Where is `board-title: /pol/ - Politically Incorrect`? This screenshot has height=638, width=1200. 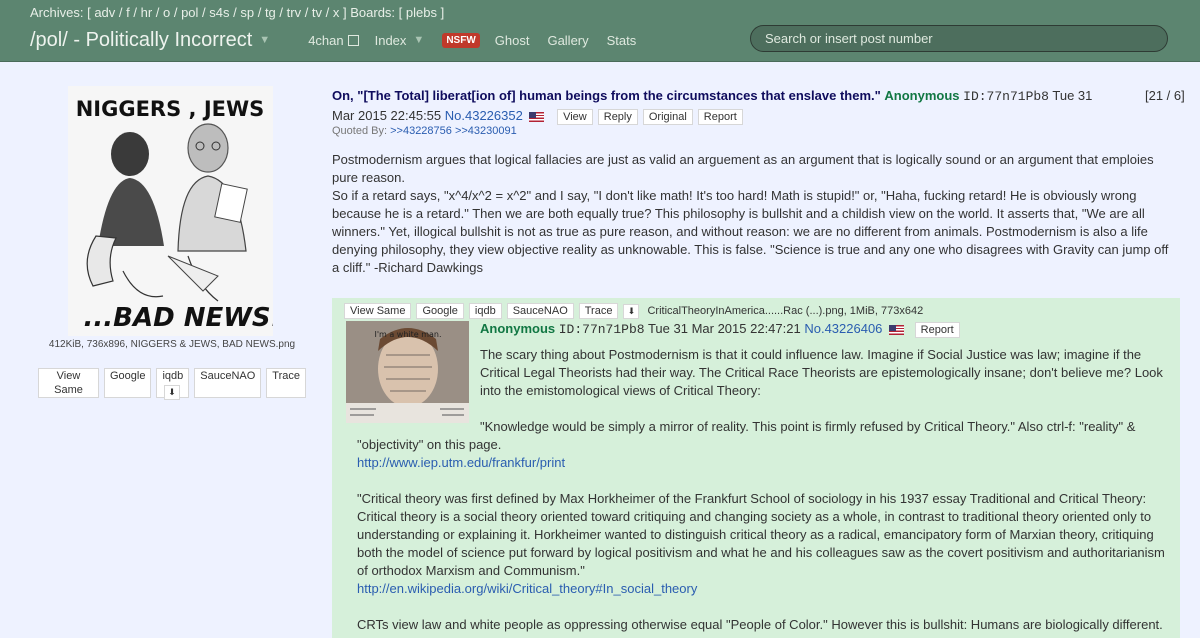 board-title: /pol/ - Politically Incorrect is located at coordinates (141, 40).